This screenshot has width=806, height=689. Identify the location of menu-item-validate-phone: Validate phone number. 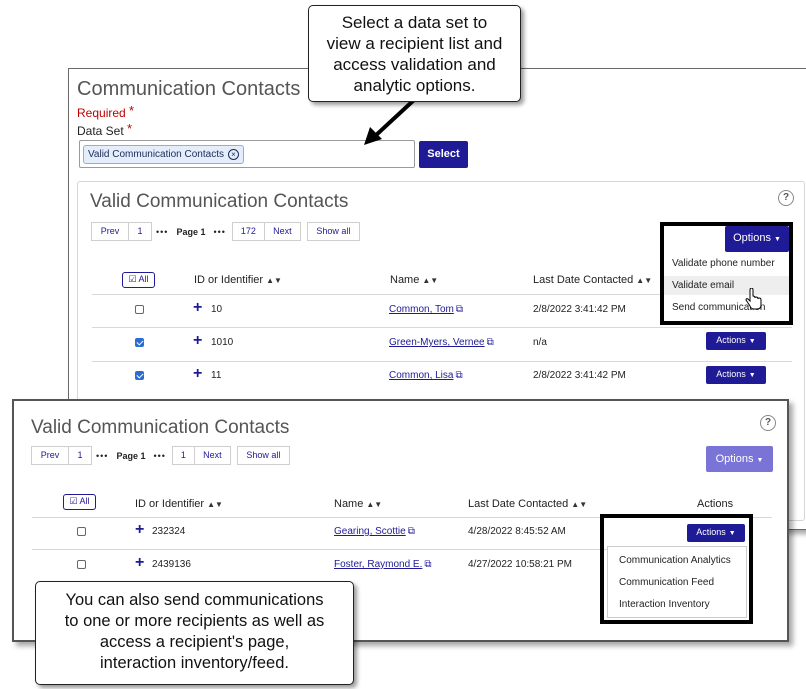
(723, 263).